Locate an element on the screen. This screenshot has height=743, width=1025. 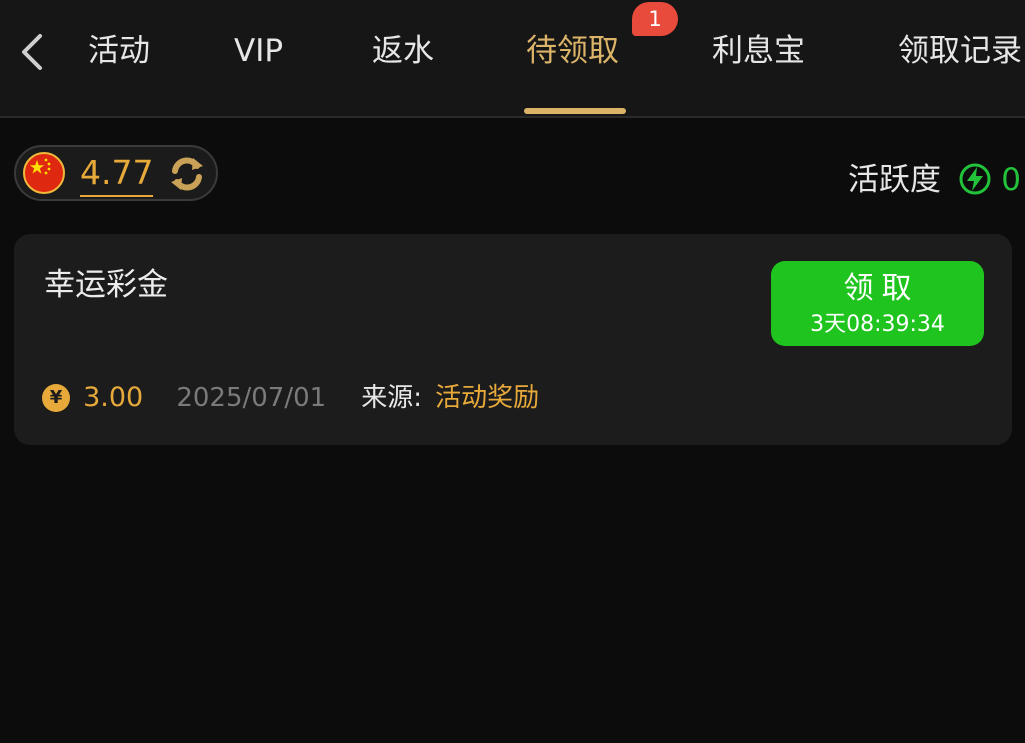
back-button is located at coordinates (34, 52).